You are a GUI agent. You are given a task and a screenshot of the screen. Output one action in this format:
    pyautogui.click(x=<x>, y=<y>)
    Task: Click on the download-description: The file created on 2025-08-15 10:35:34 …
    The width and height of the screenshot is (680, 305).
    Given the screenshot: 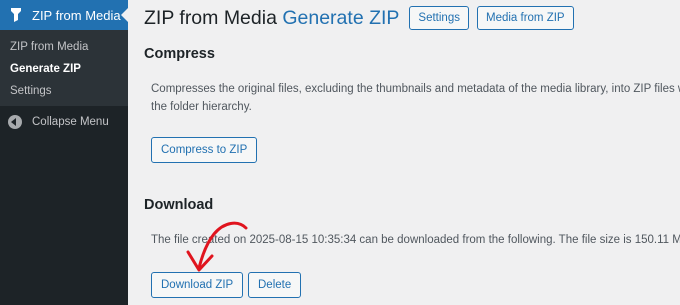 What is the action you would take?
    pyautogui.click(x=415, y=240)
    